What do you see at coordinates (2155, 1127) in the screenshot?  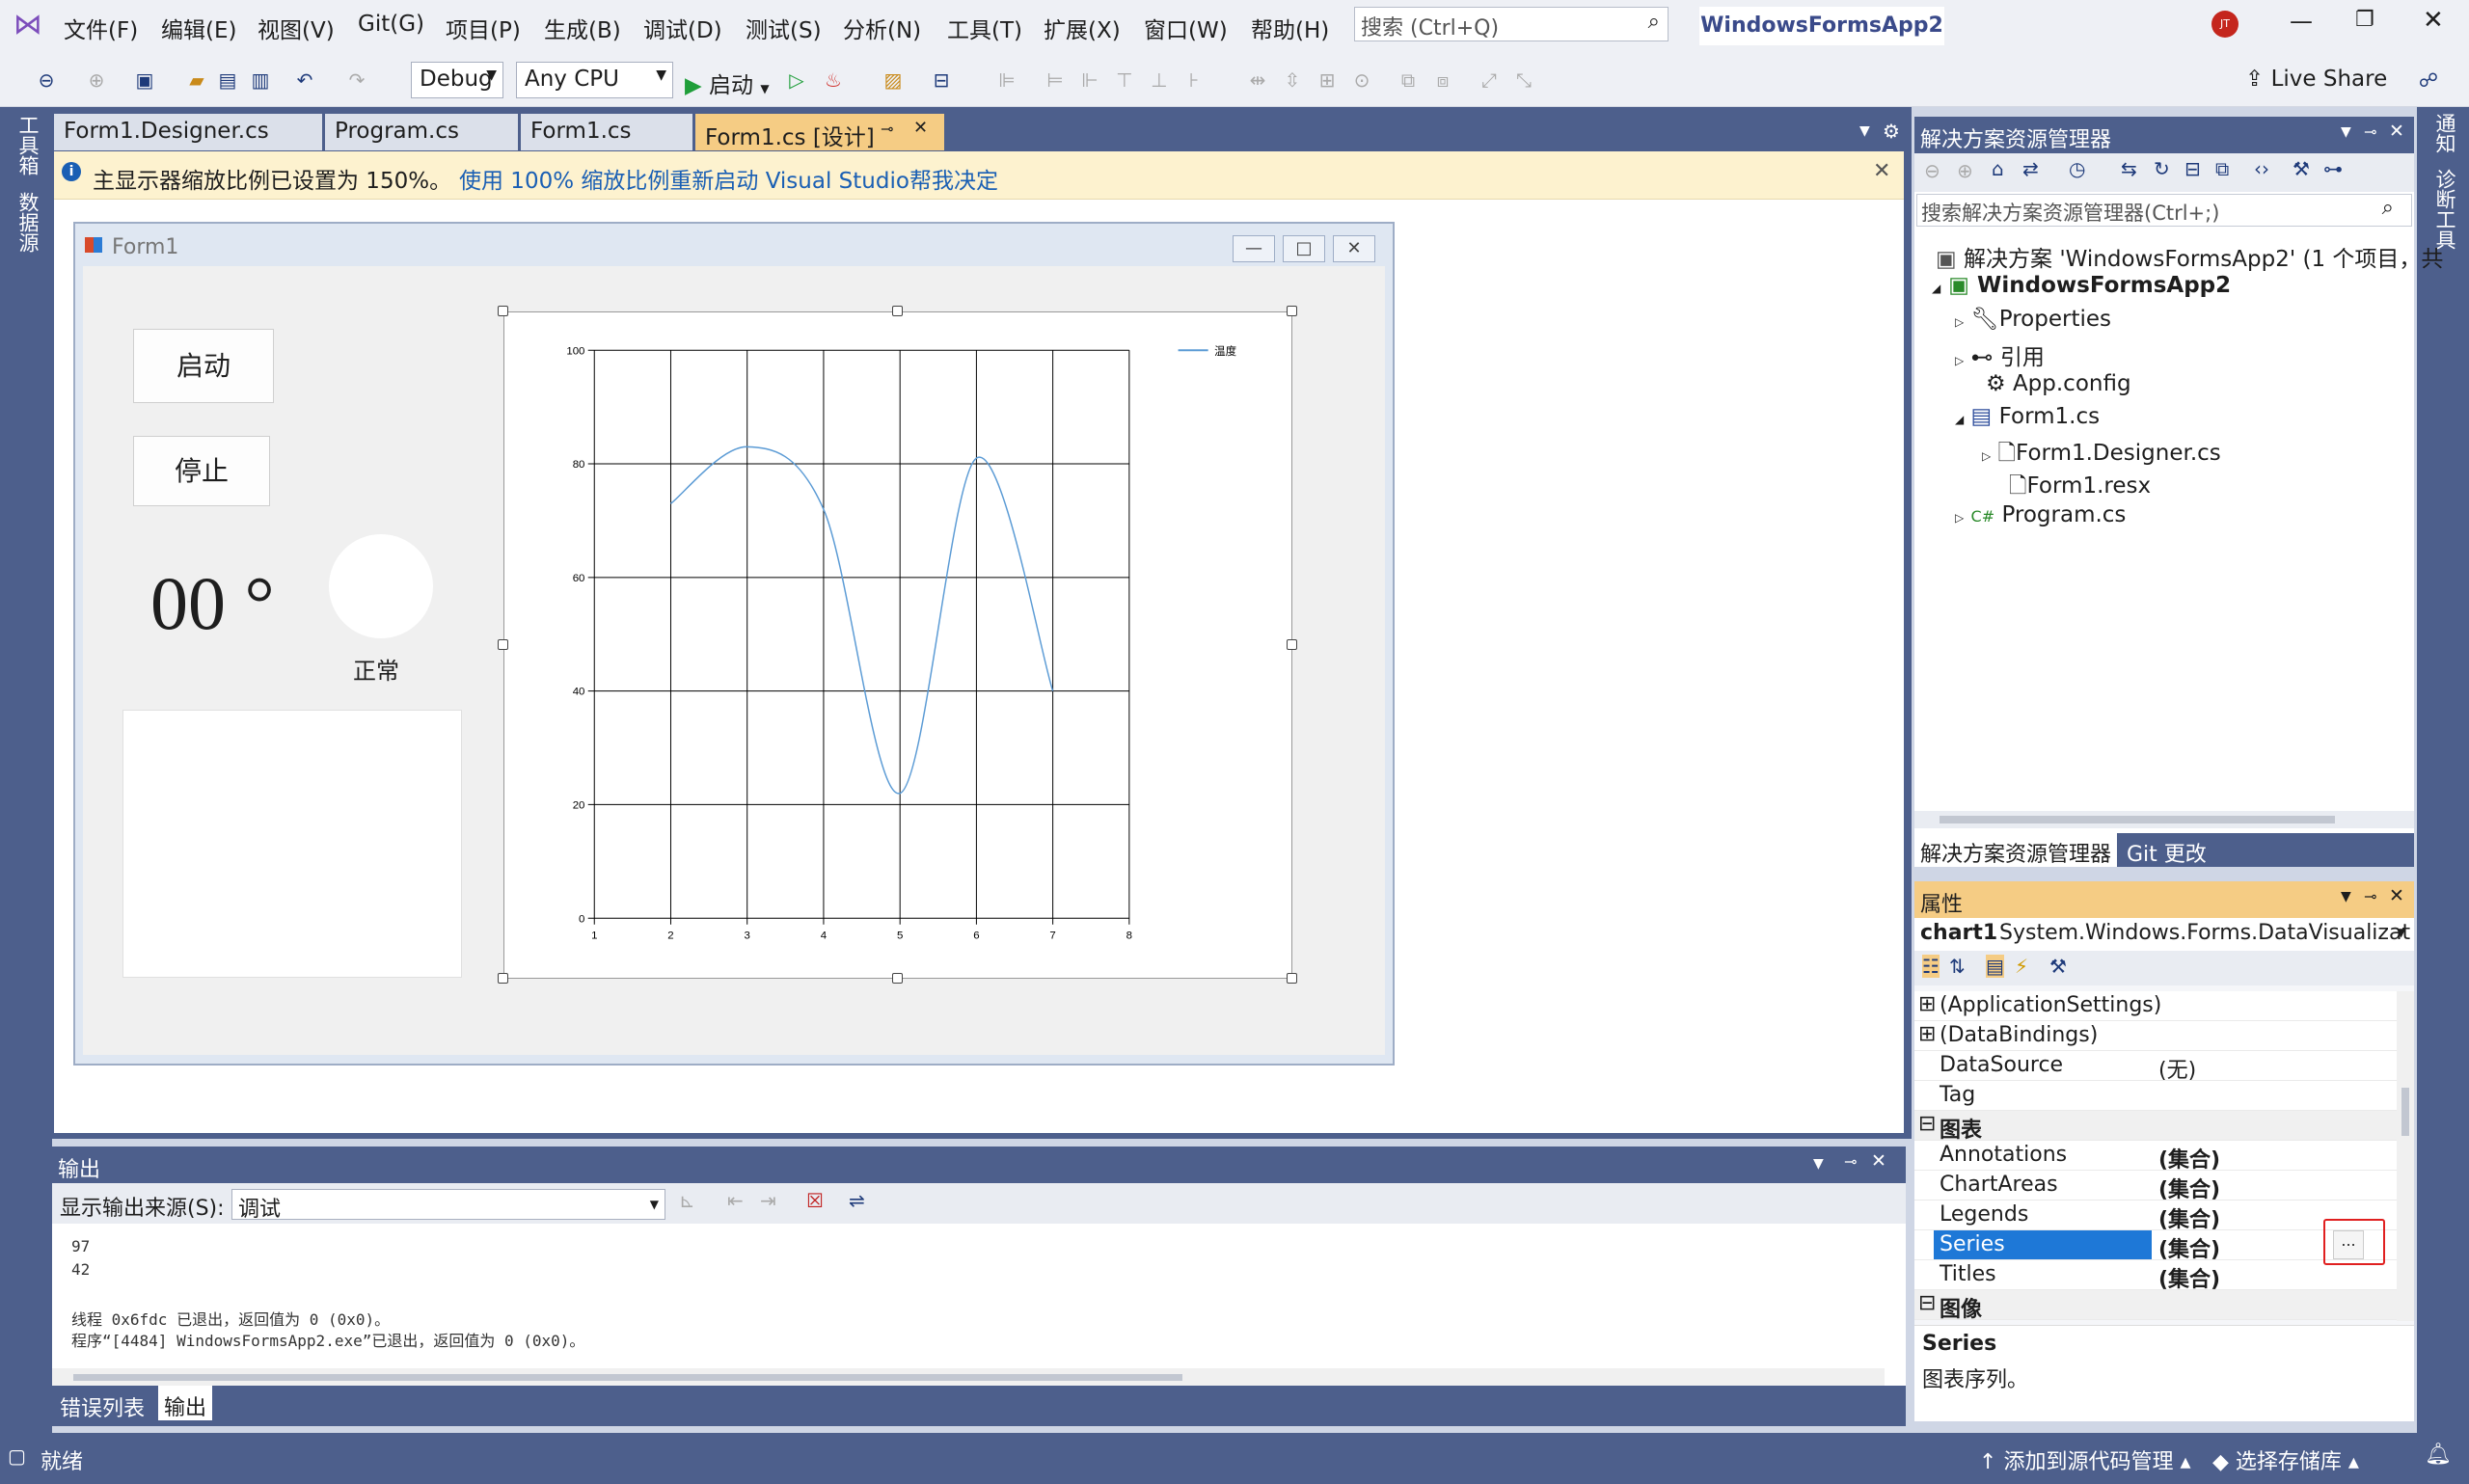 I see `prop-category-chart: ⊟ 图表` at bounding box center [2155, 1127].